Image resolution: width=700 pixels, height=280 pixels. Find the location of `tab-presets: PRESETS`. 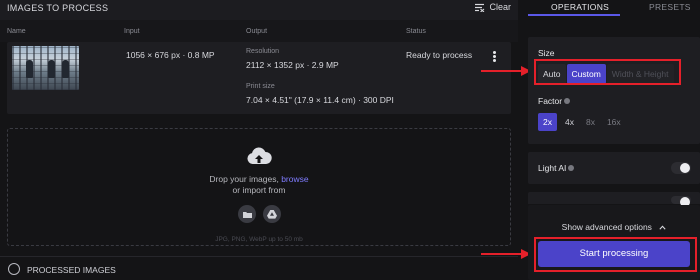

tab-presets: PRESETS is located at coordinates (670, 7).